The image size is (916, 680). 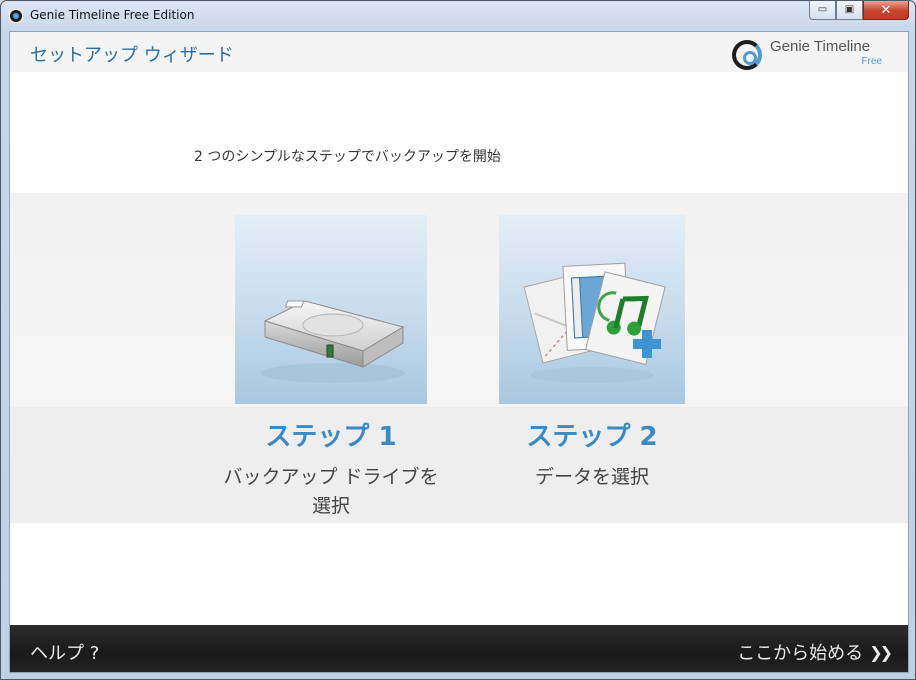 I want to click on start-label: ここから始める, so click(x=800, y=652).